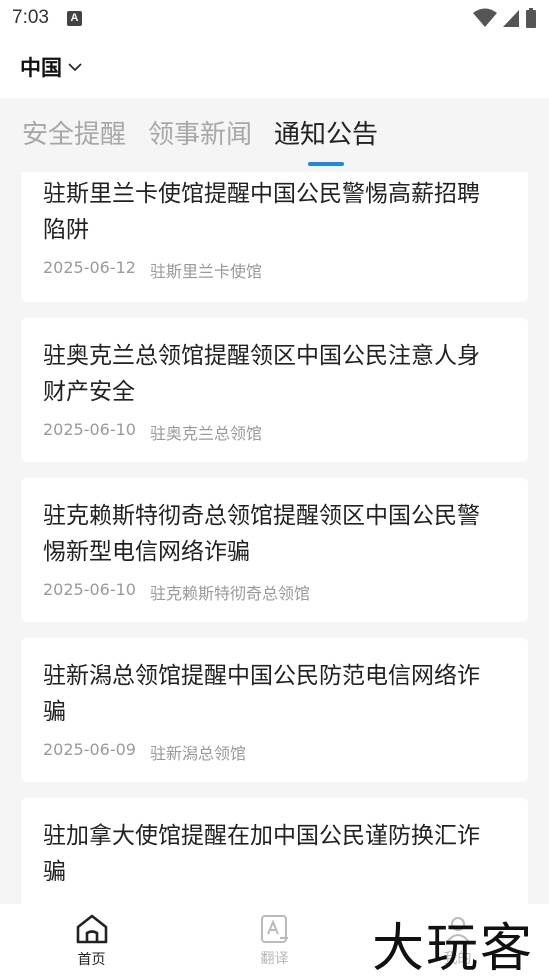 The image size is (549, 977). I want to click on card-meta: 2025-06-10 驻克赖斯特彻奇总领馆, so click(274, 592).